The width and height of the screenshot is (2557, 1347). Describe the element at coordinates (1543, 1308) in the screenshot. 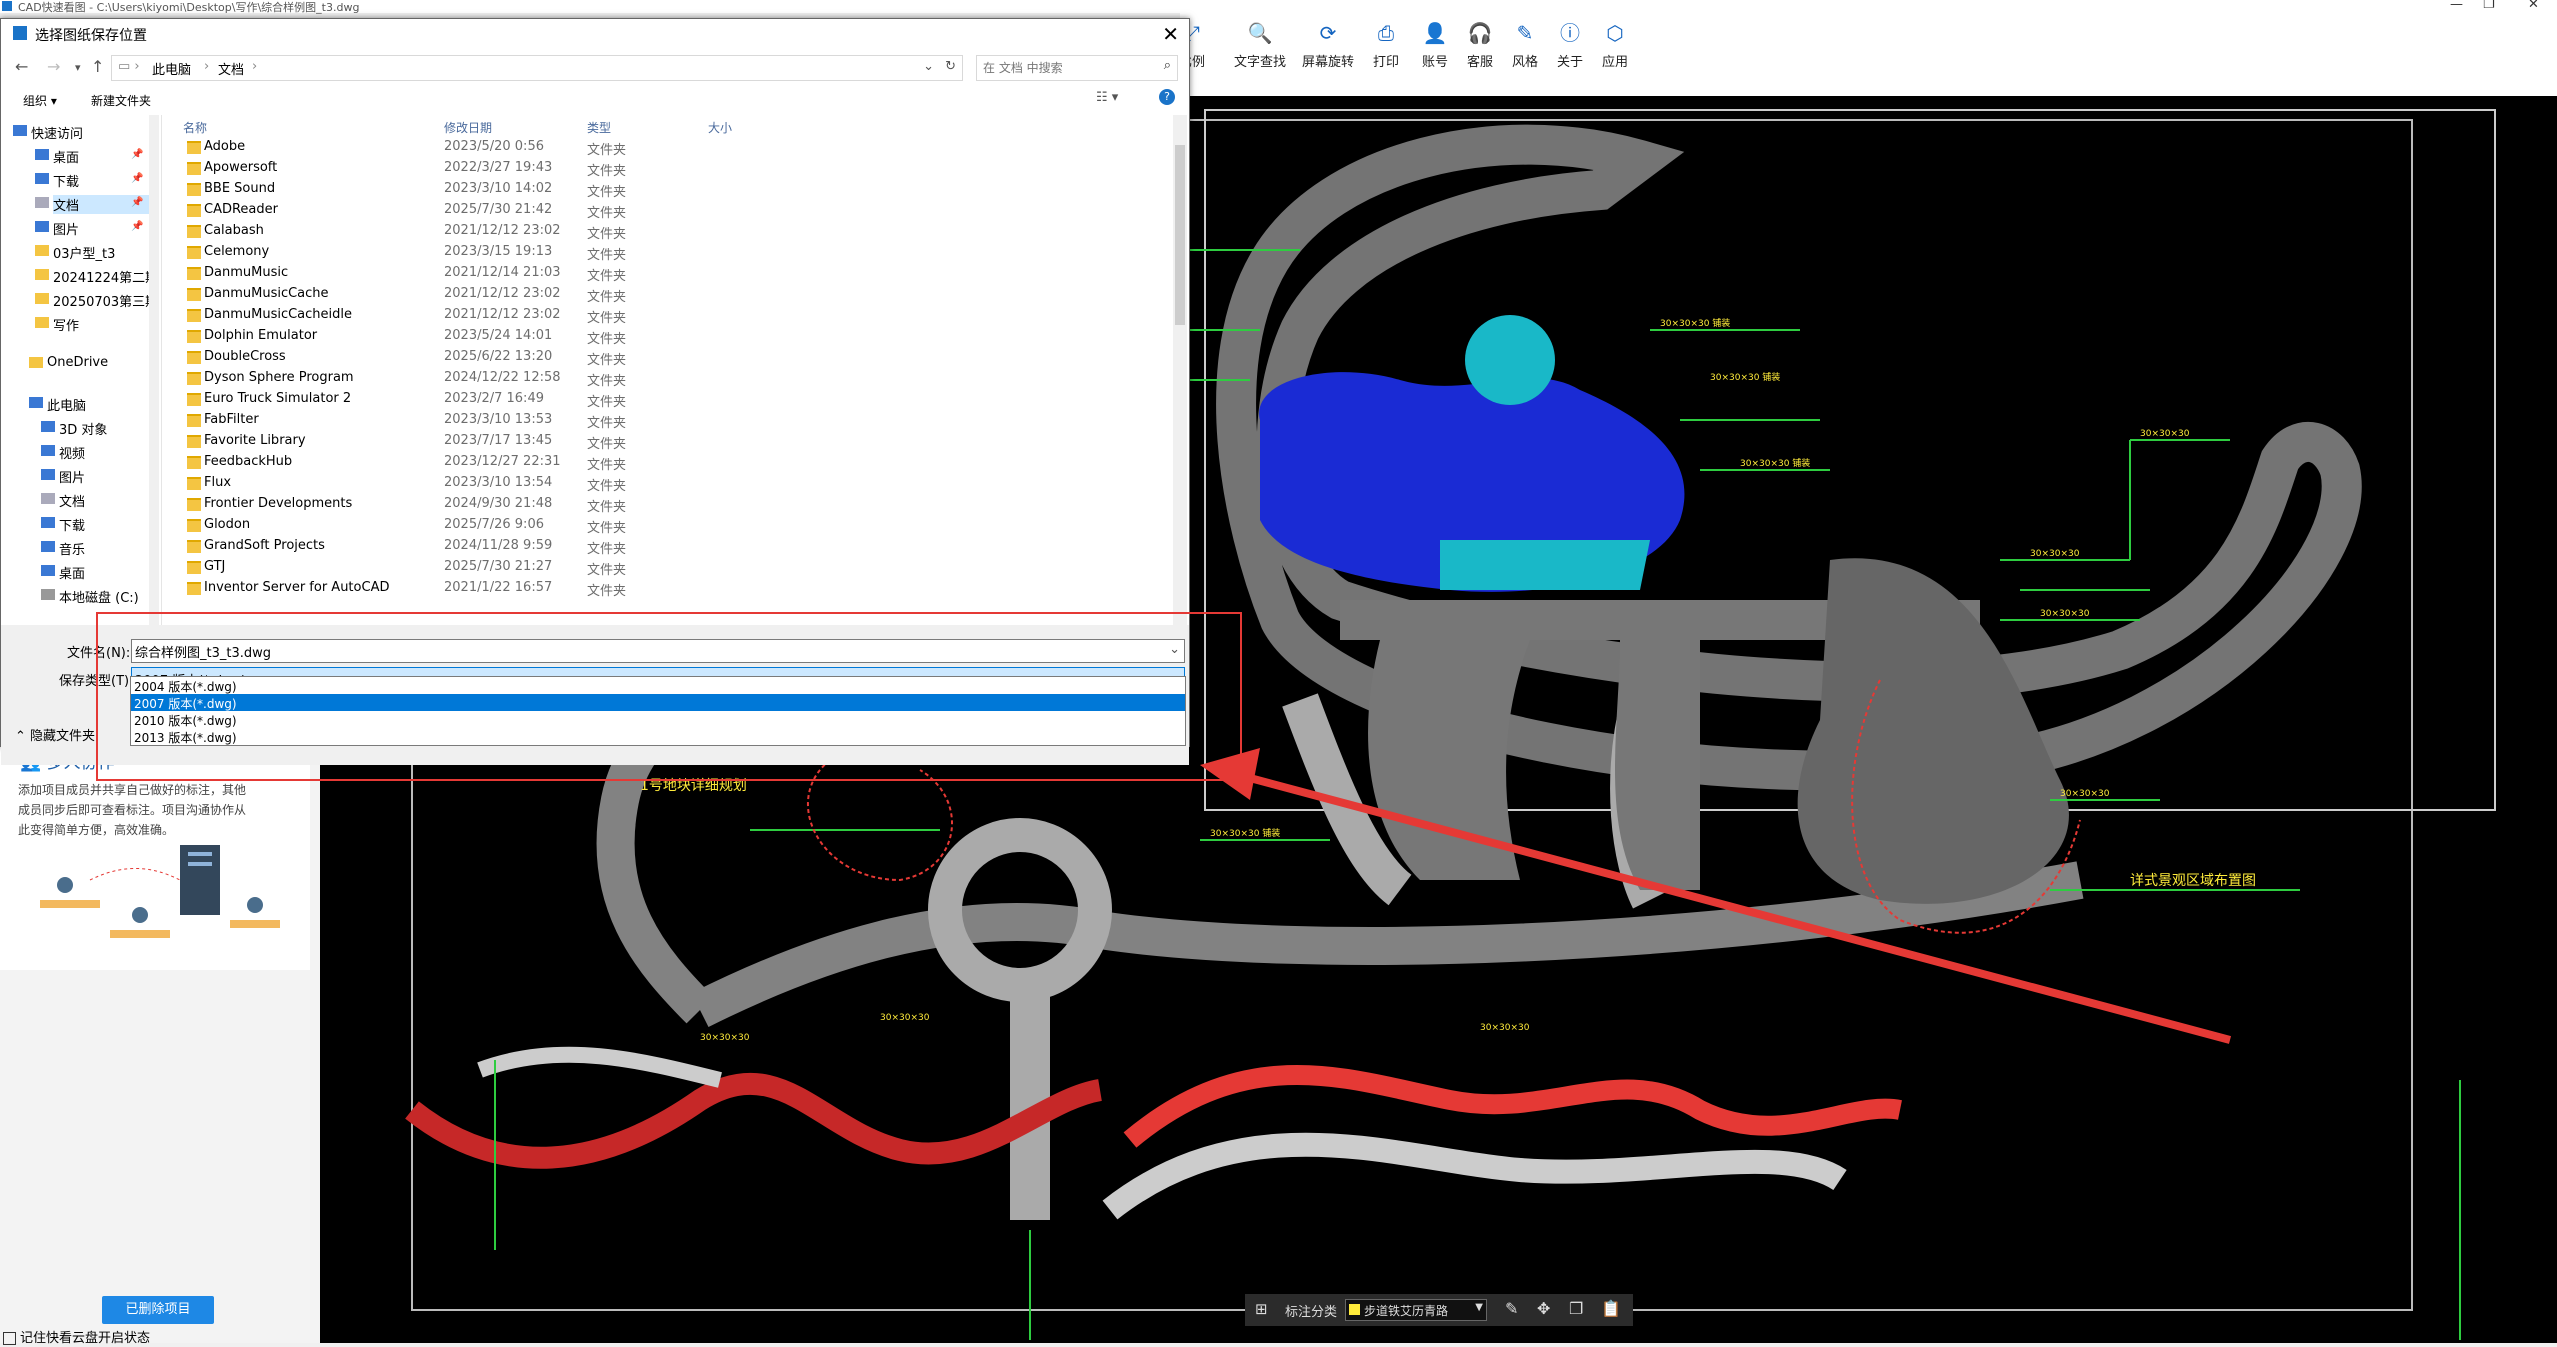

I see `move-icon: ✥` at that location.